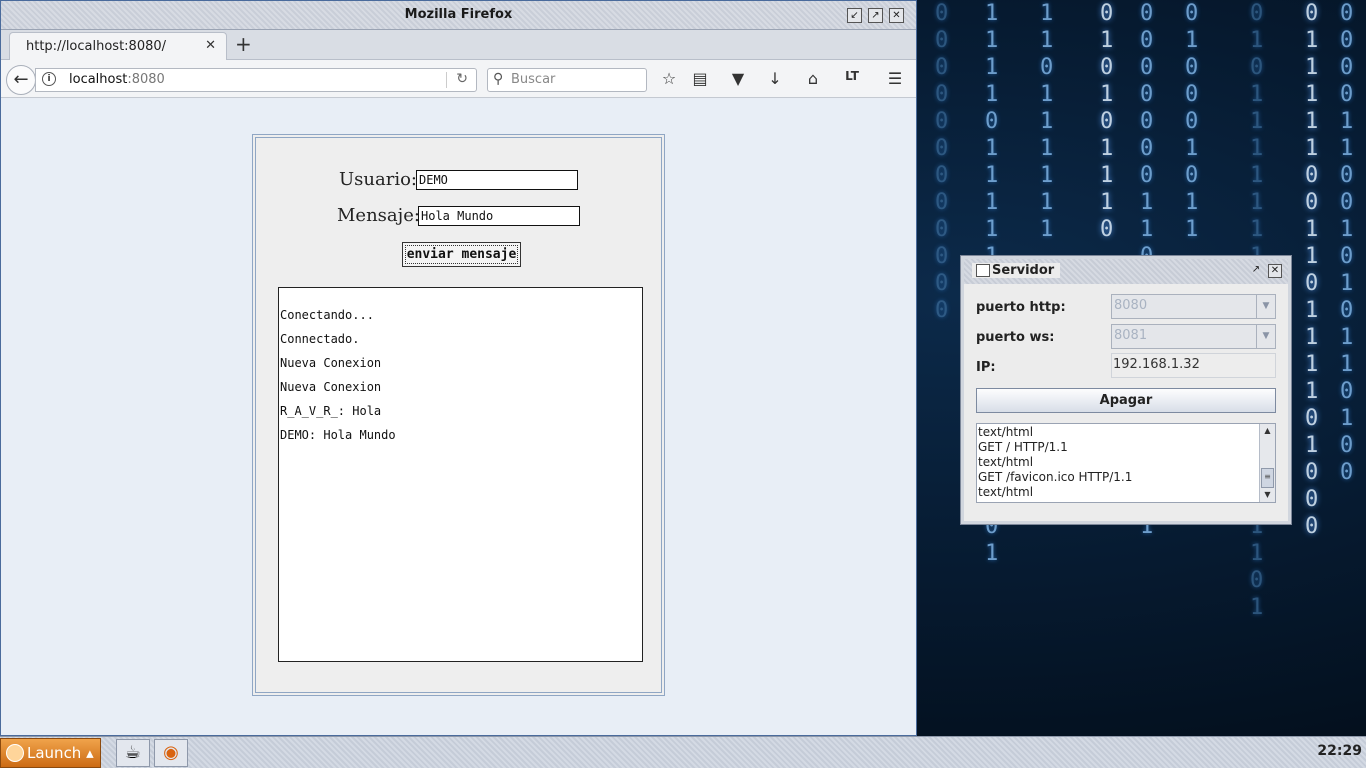  I want to click on ws-port-select: 8081 ▼, so click(1193, 336).